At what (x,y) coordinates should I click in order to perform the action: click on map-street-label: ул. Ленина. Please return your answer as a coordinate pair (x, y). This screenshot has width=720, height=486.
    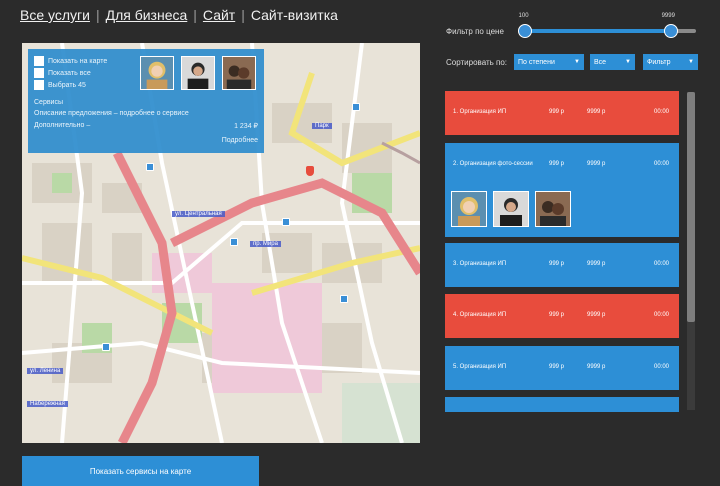
    Looking at the image, I should click on (45, 371).